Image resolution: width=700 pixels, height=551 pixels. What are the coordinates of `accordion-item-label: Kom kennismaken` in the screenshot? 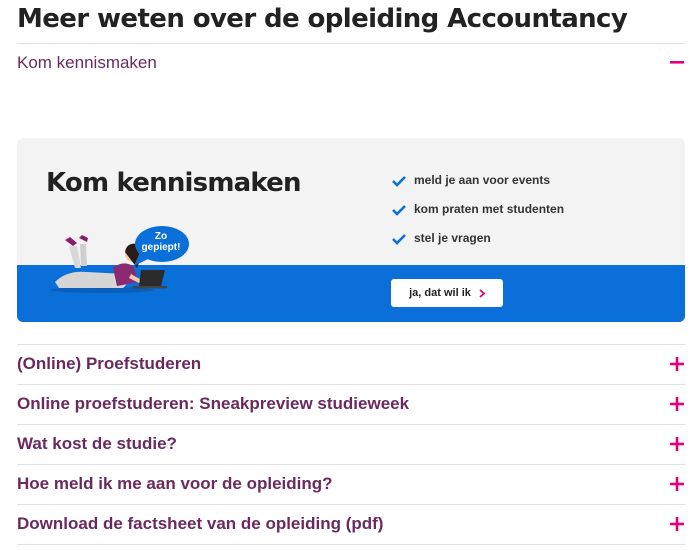 It's located at (87, 62).